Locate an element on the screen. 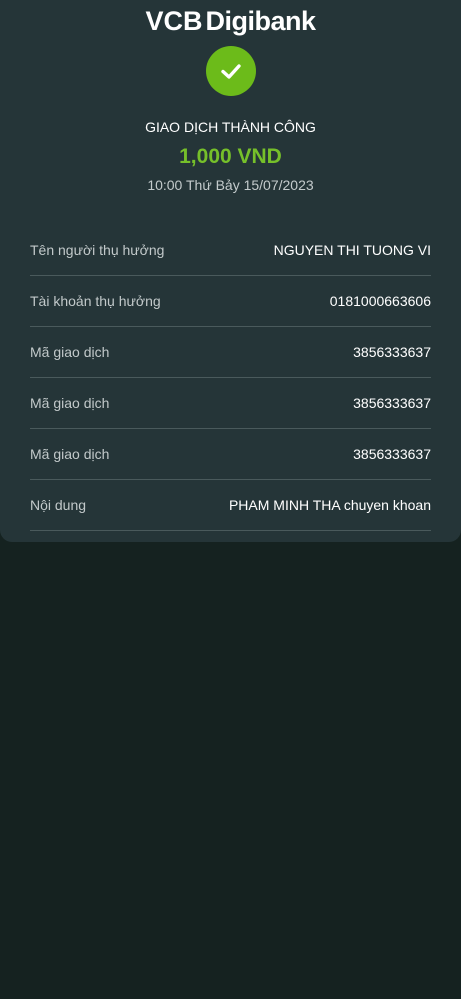 The width and height of the screenshot is (461, 999). check-circle-icon is located at coordinates (231, 71).